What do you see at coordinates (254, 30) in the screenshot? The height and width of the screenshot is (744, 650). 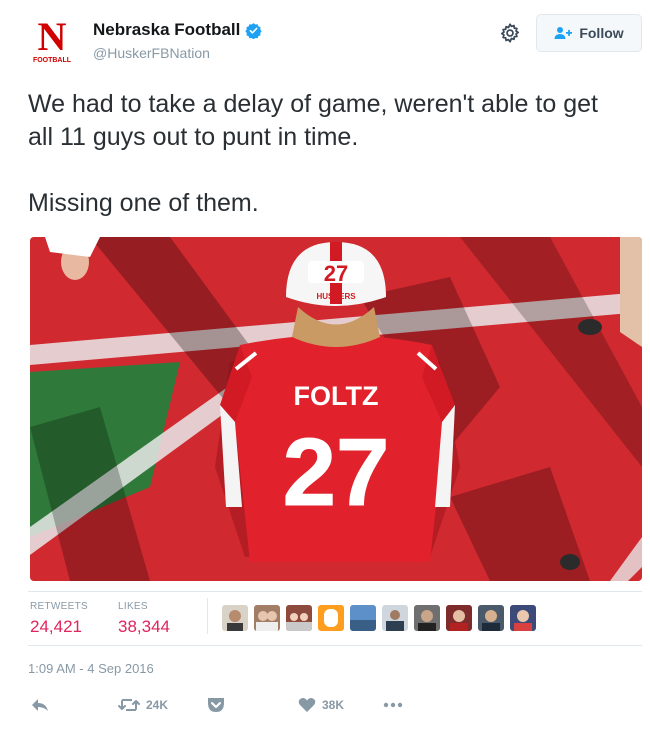 I see `verified-badge-icon` at bounding box center [254, 30].